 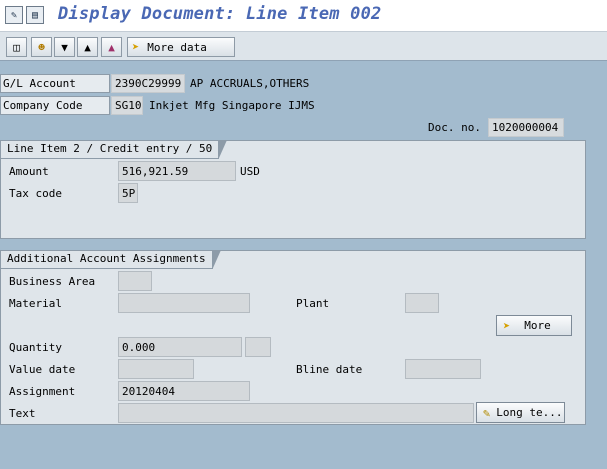 I want to click on material-field, so click(x=184, y=303).